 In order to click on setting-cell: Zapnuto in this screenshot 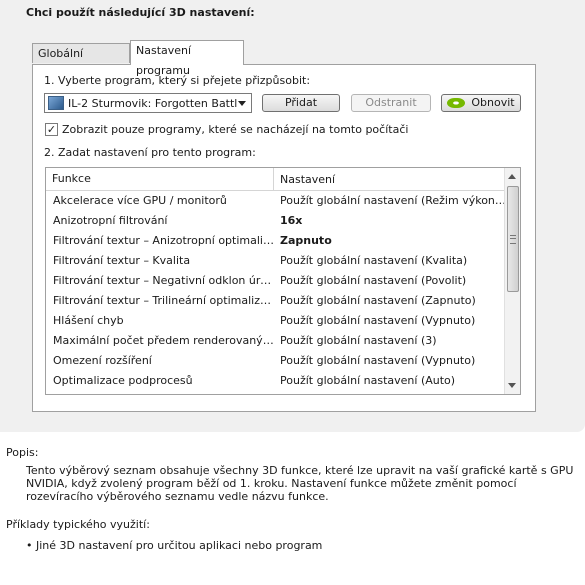, I will do `click(390, 241)`.